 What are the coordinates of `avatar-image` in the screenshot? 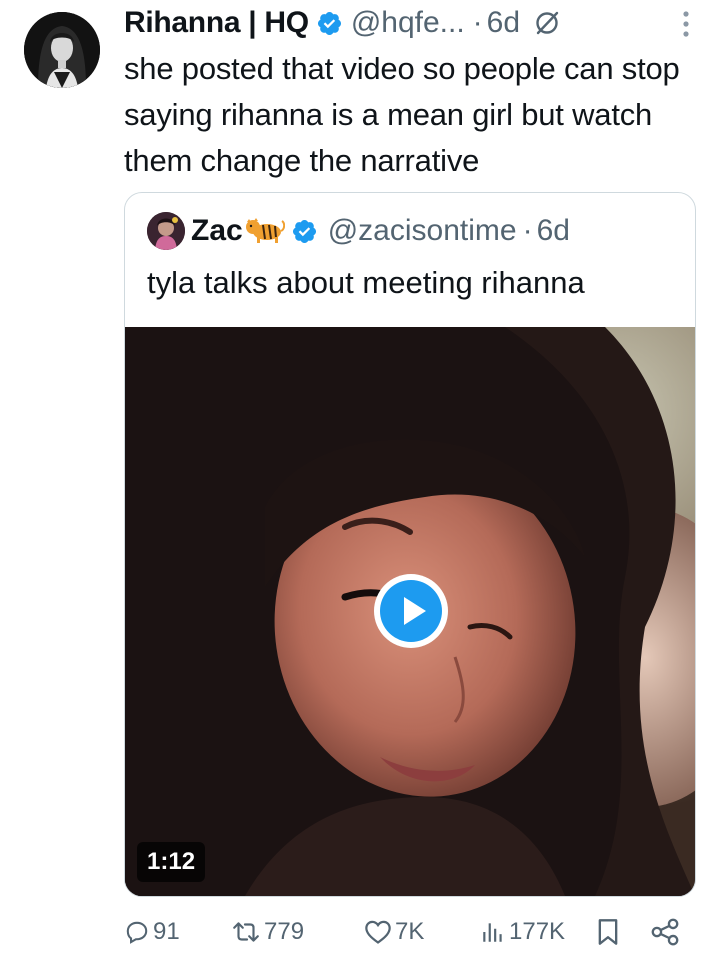 It's located at (62, 50).